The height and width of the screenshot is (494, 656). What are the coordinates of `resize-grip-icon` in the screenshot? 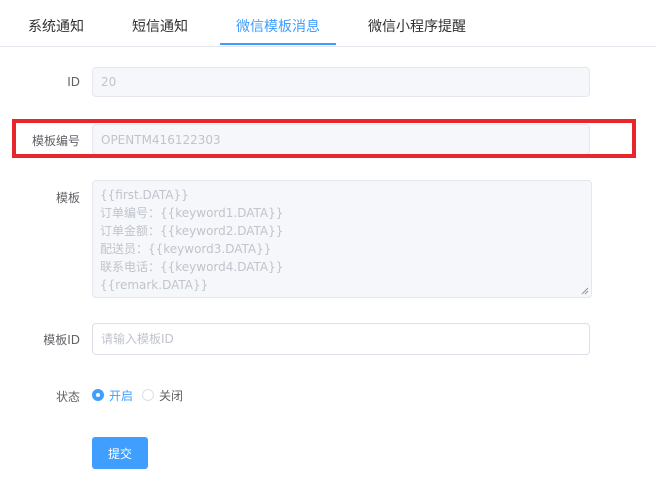 It's located at (585, 291).